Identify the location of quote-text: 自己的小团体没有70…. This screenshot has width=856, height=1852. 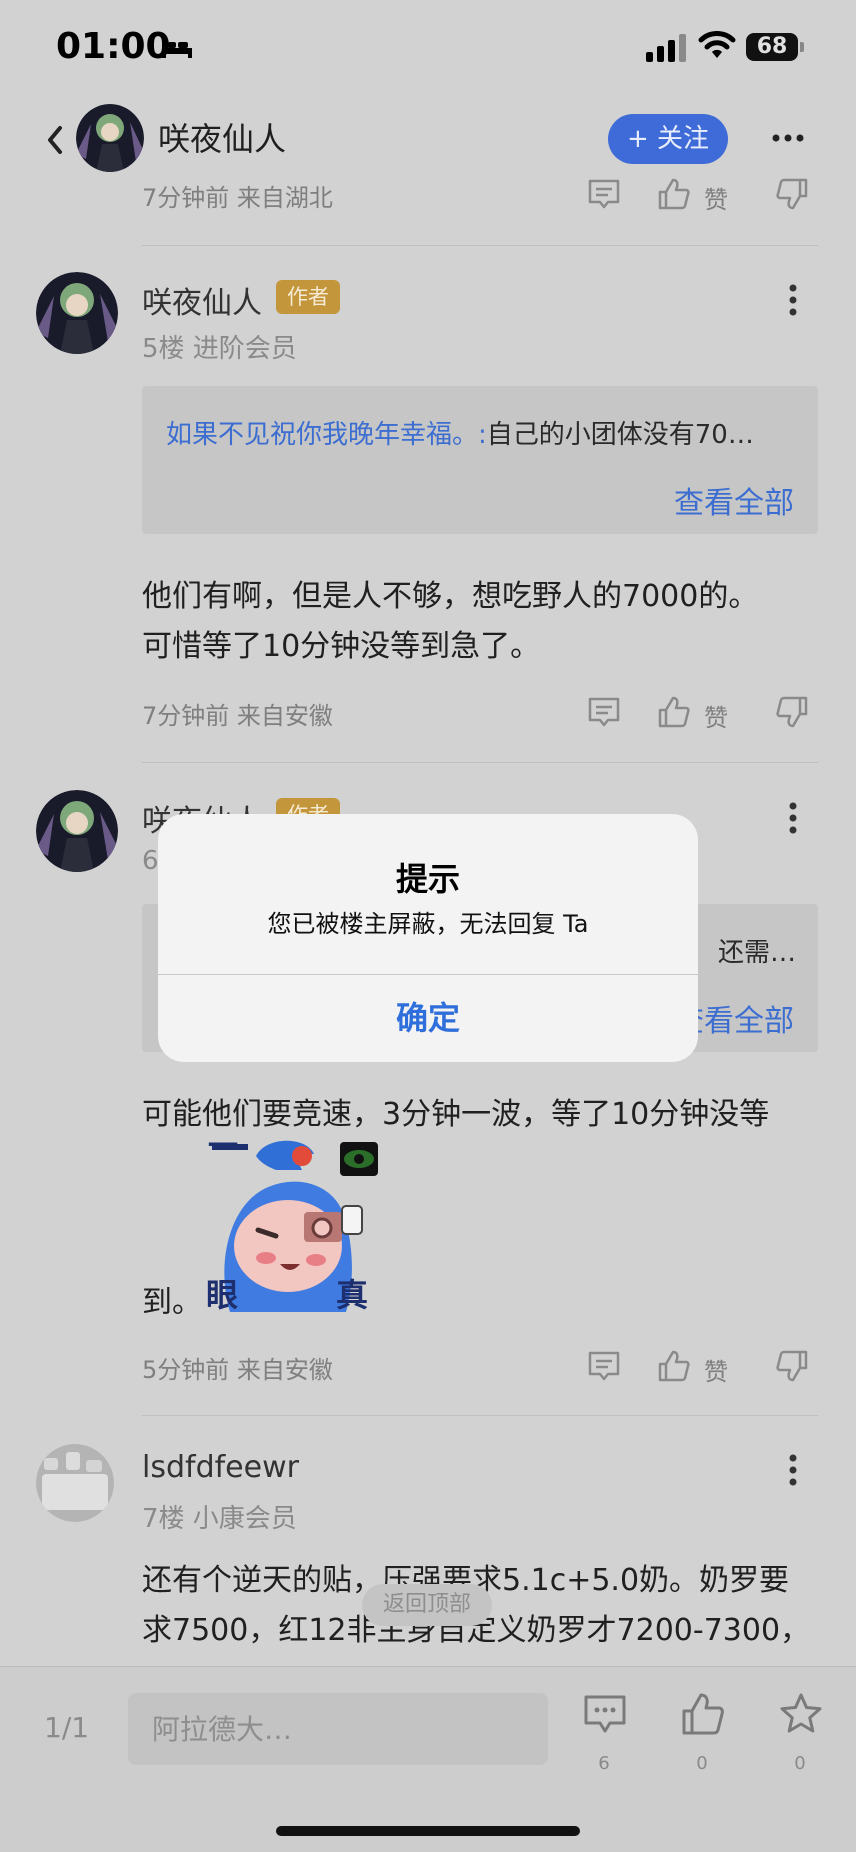
(620, 435).